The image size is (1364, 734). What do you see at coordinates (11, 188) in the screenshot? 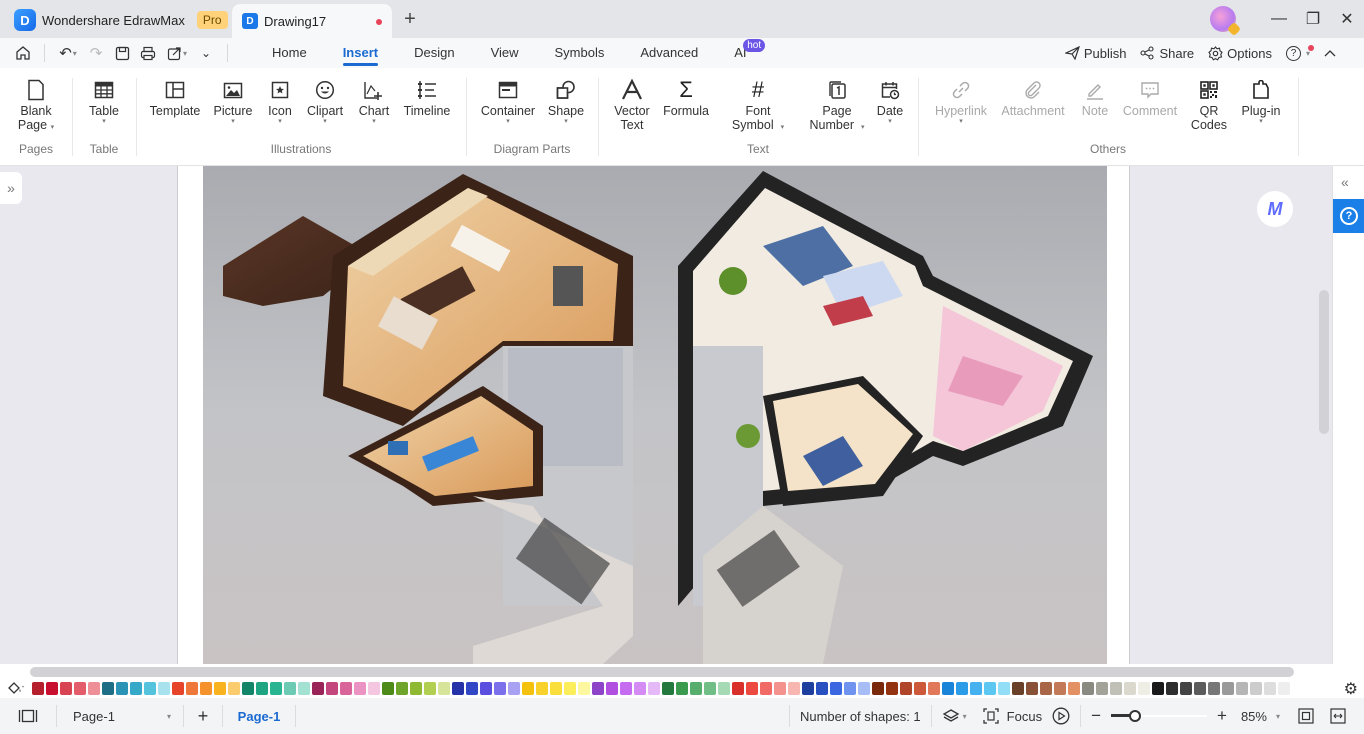
I see `expand-left-panel-button: »` at bounding box center [11, 188].